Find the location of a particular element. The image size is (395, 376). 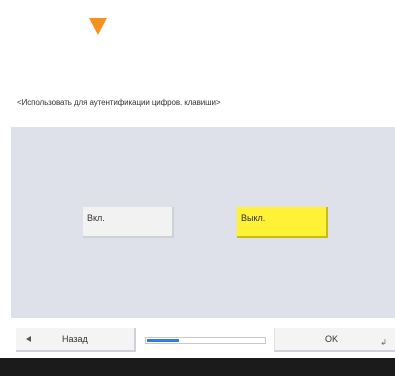

footer-bar: Назад OK ↲ is located at coordinates (197, 338).